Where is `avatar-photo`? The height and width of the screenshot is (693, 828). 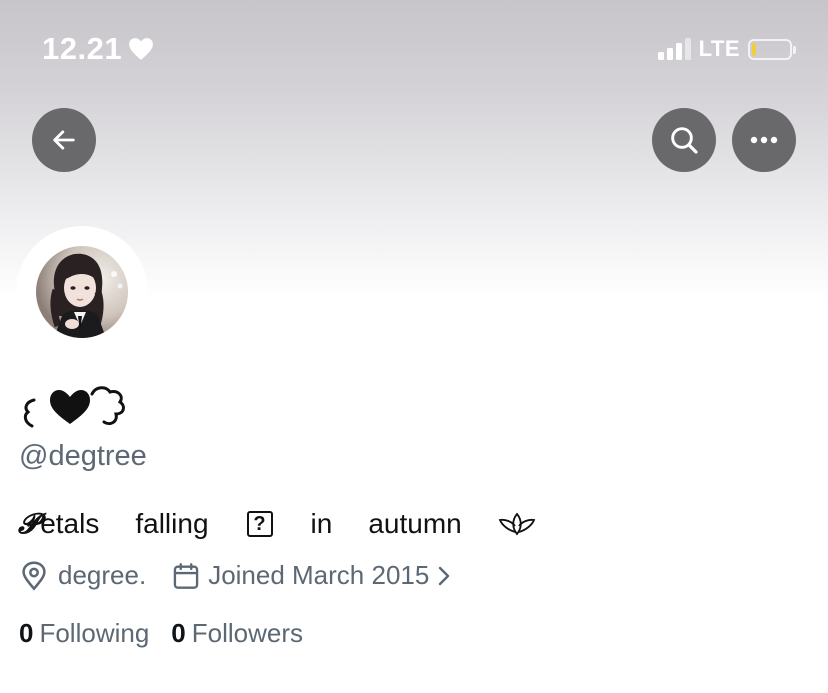
avatar-photo is located at coordinates (82, 292).